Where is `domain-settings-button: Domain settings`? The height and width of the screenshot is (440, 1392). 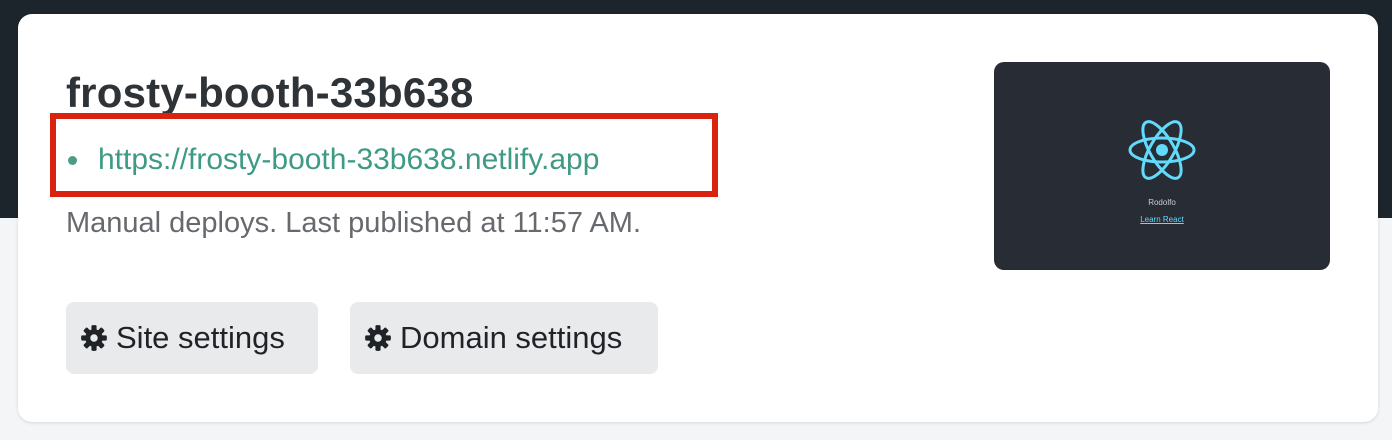 domain-settings-button: Domain settings is located at coordinates (504, 338).